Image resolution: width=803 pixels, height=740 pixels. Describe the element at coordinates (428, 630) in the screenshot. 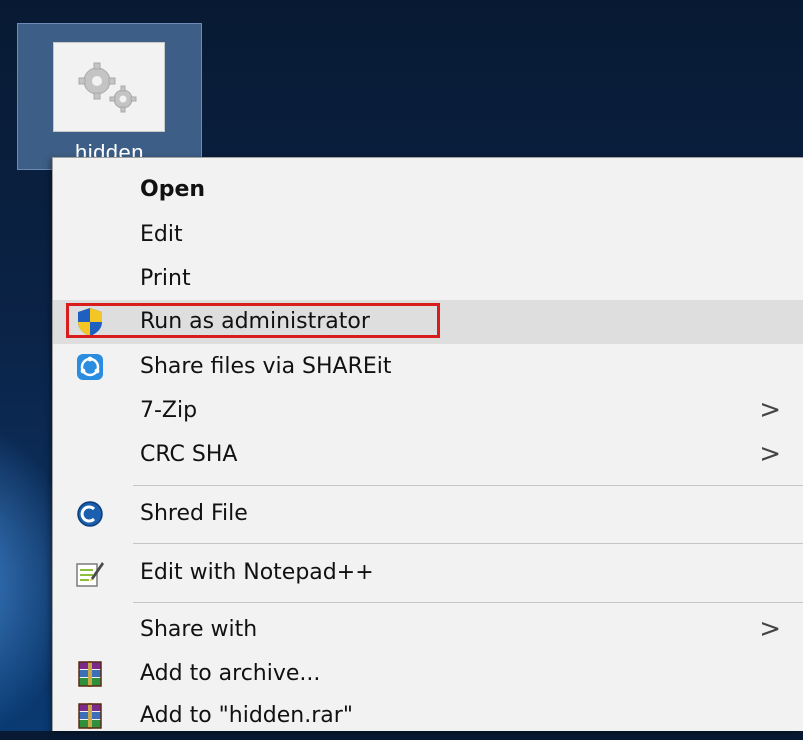

I see `menu-item-share-with: Share with >` at that location.